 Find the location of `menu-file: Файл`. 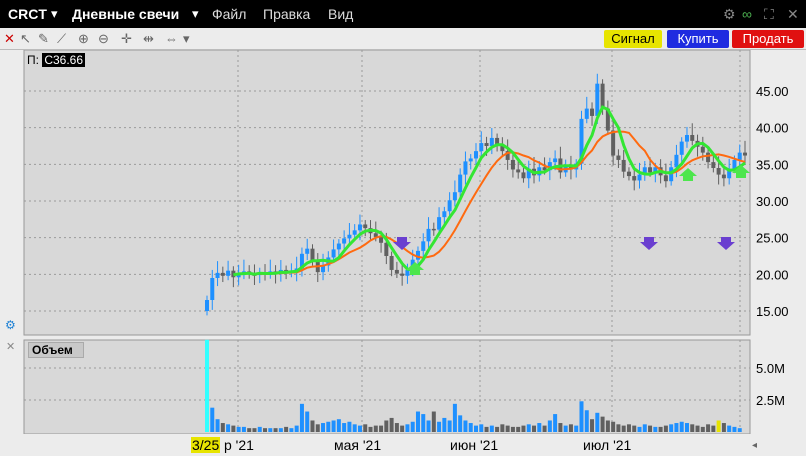

menu-file: Файл is located at coordinates (229, 14).